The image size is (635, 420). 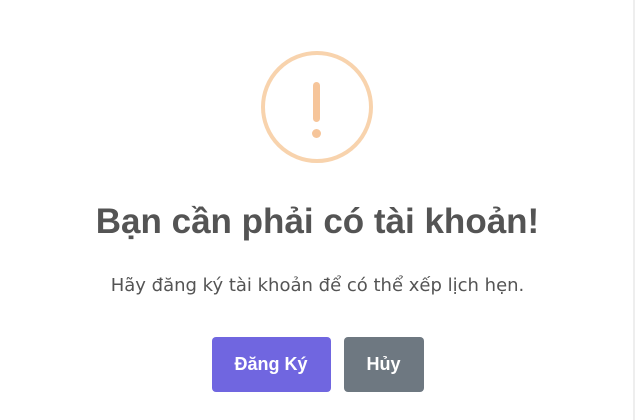 What do you see at coordinates (316, 133) in the screenshot?
I see `exclamation-dot` at bounding box center [316, 133].